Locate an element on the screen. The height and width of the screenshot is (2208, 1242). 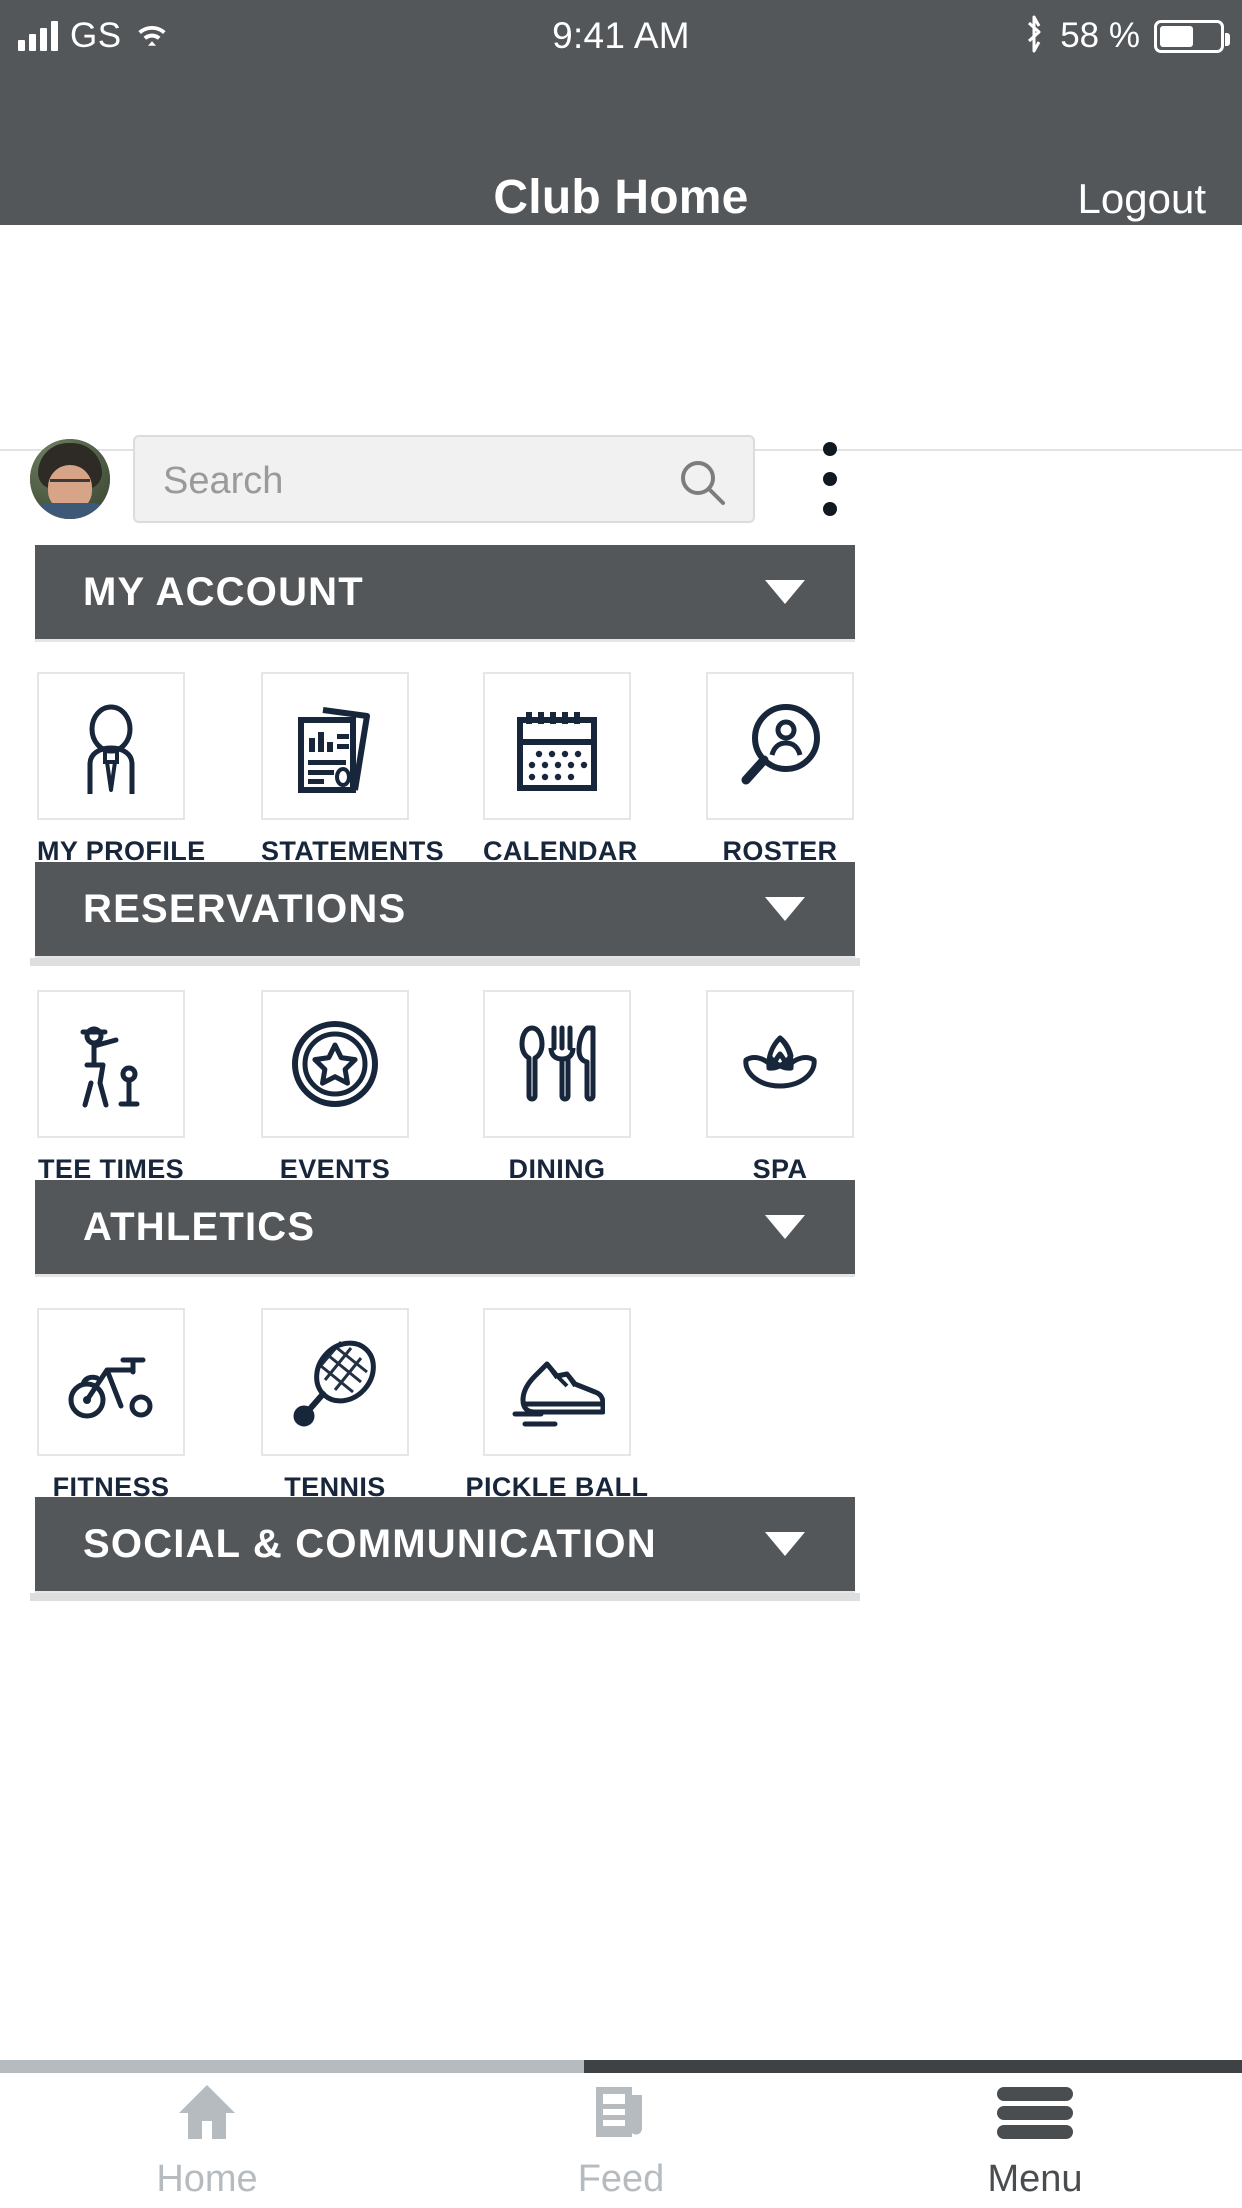
tile-spa: SPA is located at coordinates (780, 1087).